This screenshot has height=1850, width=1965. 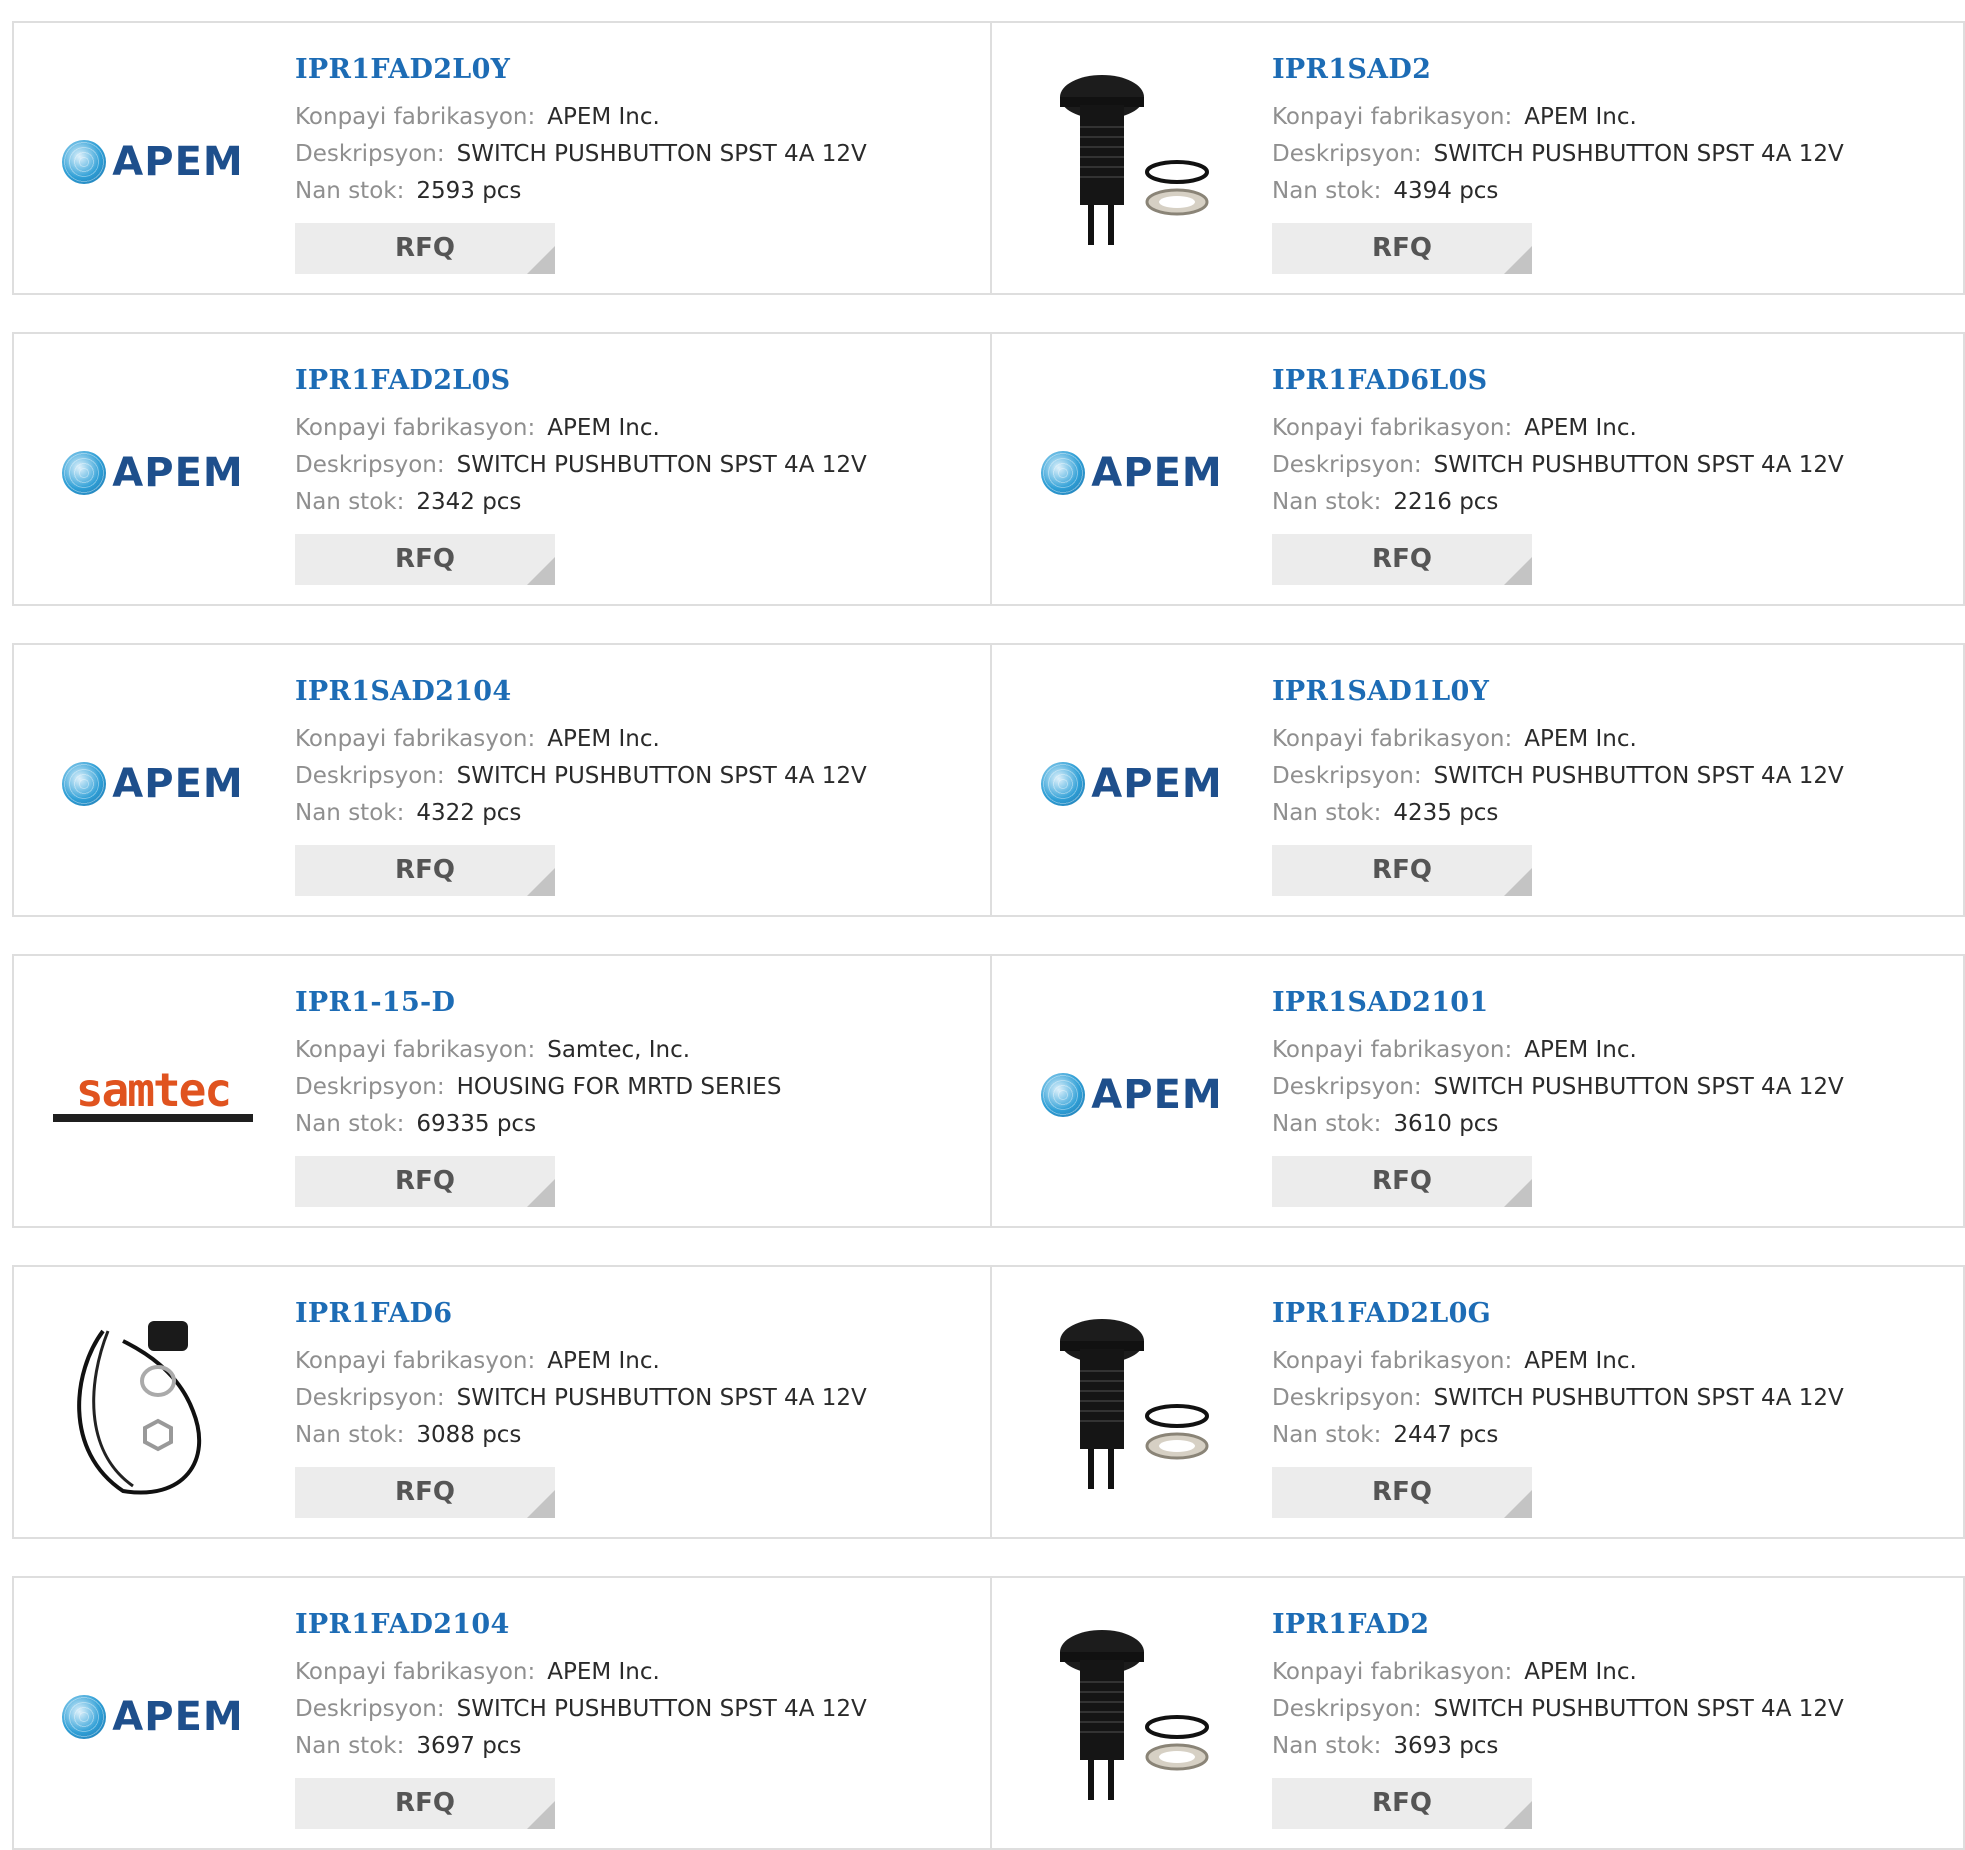 What do you see at coordinates (1612, 381) in the screenshot?
I see `part-number-link: IPR1FAD6L0S` at bounding box center [1612, 381].